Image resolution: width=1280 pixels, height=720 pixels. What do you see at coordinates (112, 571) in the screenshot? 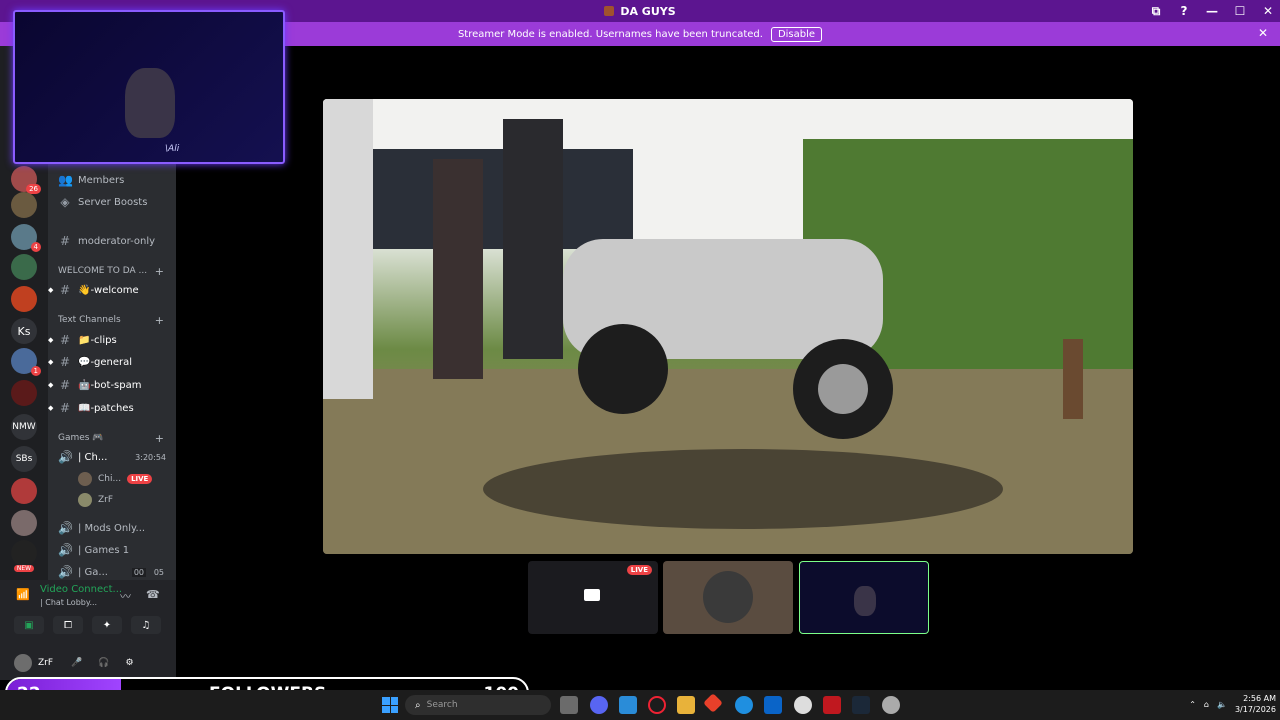
I see `voice-channel-ga: 🔊 | Ga... 00 05` at bounding box center [112, 571].